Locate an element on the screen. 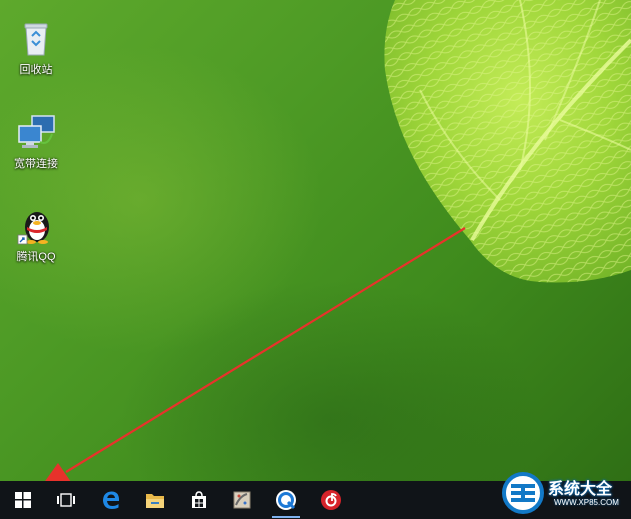 Image resolution: width=631 pixels, height=519 pixels. start-button is located at coordinates (23, 500).